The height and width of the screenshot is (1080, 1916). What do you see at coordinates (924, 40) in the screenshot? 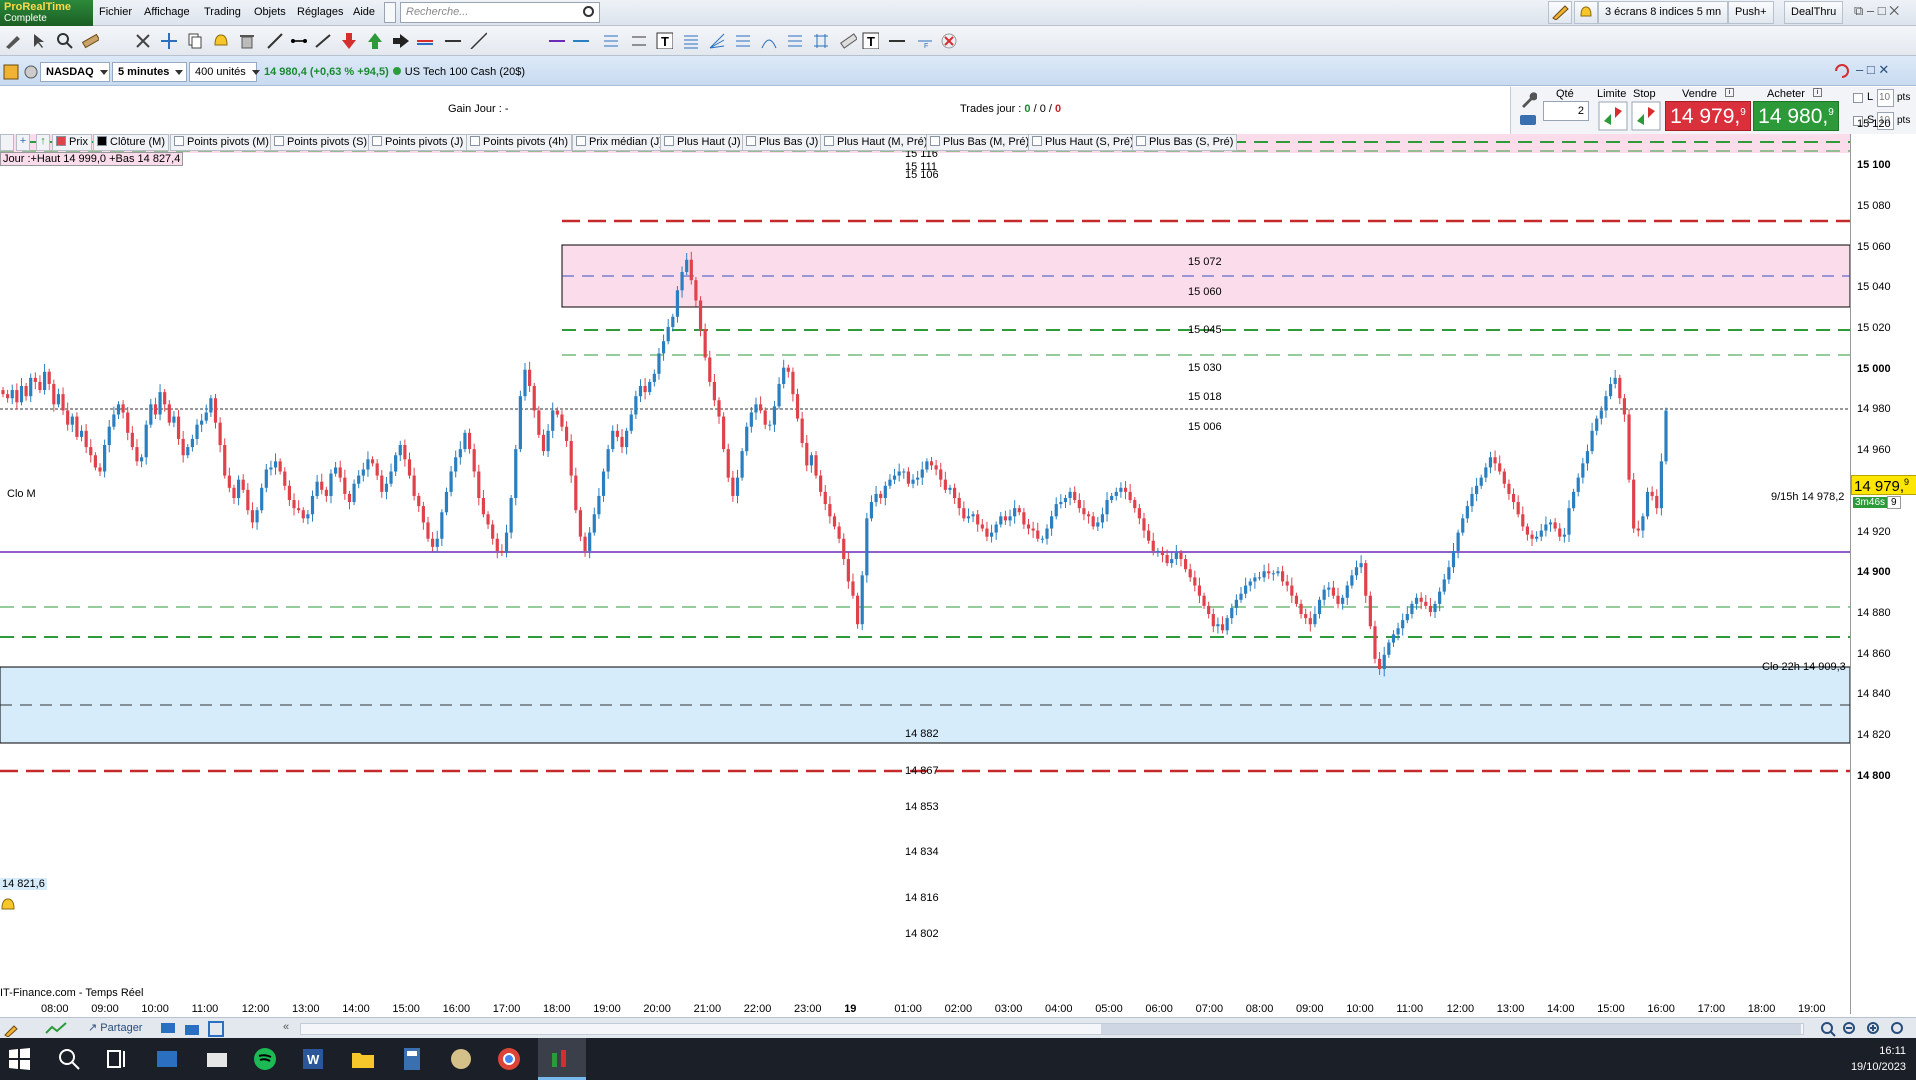
I see `price-label-icon: F` at bounding box center [924, 40].